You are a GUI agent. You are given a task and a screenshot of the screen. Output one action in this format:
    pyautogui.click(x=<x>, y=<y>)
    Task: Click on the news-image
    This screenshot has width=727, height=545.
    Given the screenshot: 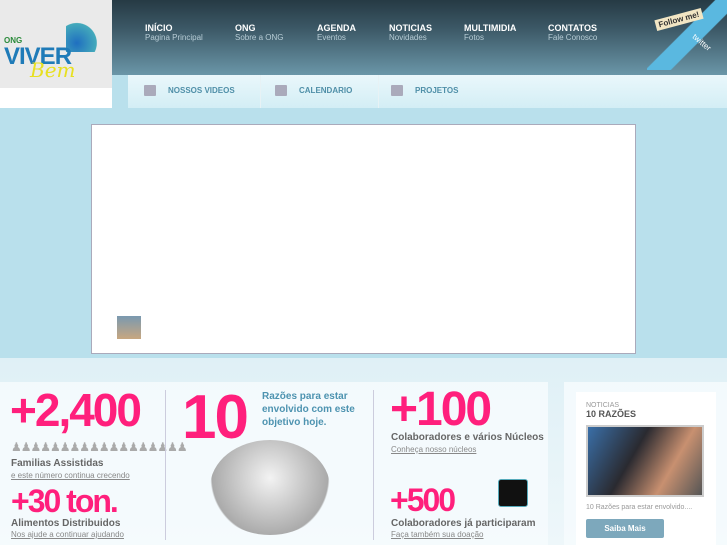 What is the action you would take?
    pyautogui.click(x=645, y=461)
    